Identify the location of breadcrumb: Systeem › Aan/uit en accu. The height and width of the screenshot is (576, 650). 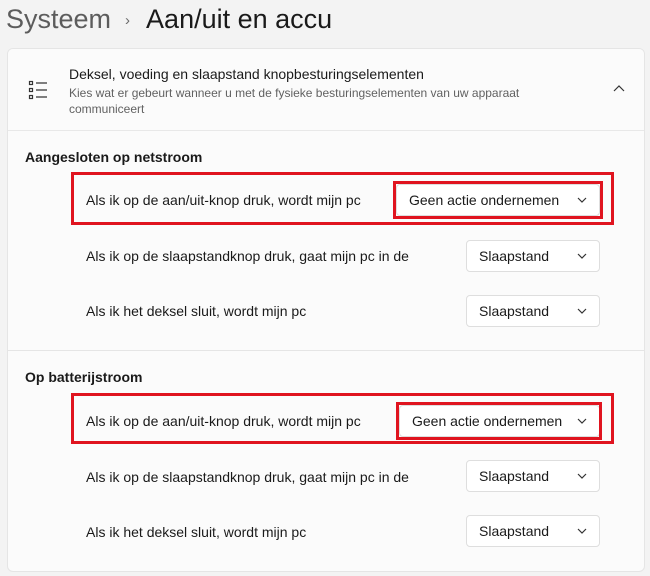
(169, 19).